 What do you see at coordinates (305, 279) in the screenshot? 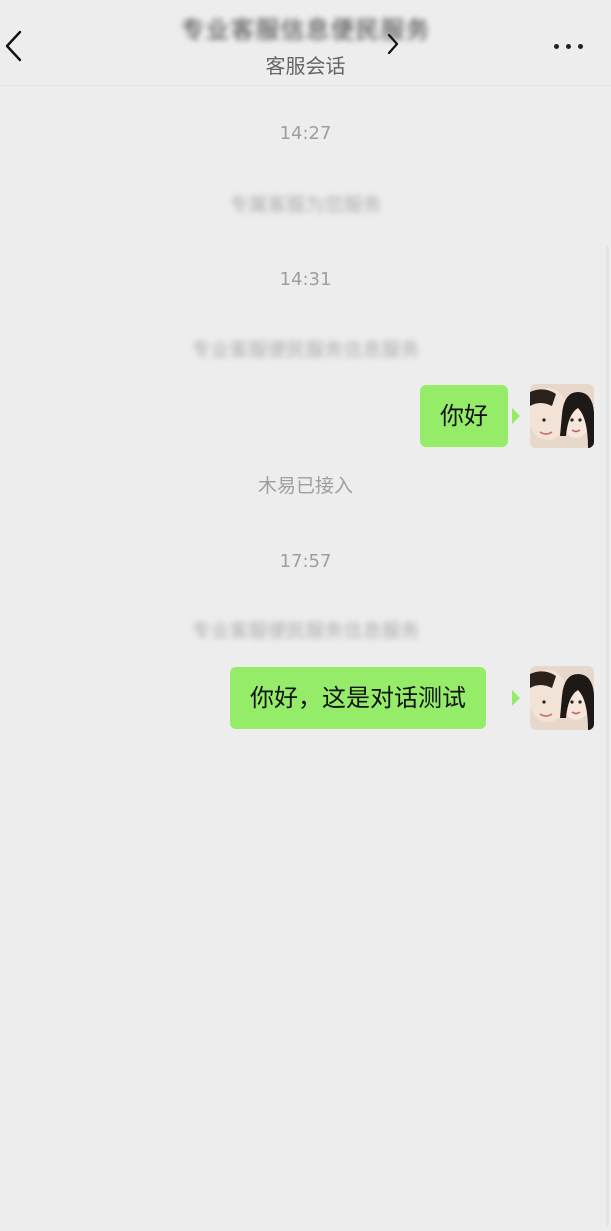
I see `timestamp: 14:31` at bounding box center [305, 279].